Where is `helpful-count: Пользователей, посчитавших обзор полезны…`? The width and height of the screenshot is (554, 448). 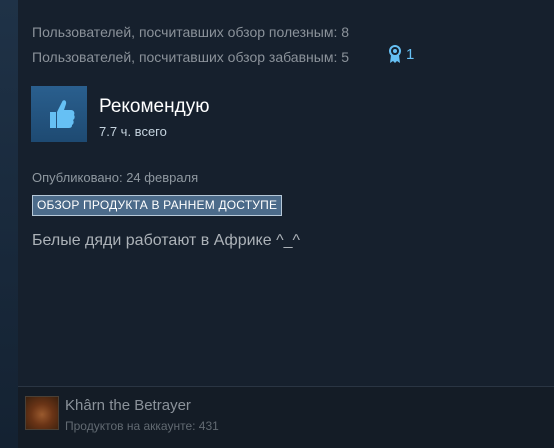
helpful-count: Пользователей, посчитавших обзор полезны… is located at coordinates (191, 32).